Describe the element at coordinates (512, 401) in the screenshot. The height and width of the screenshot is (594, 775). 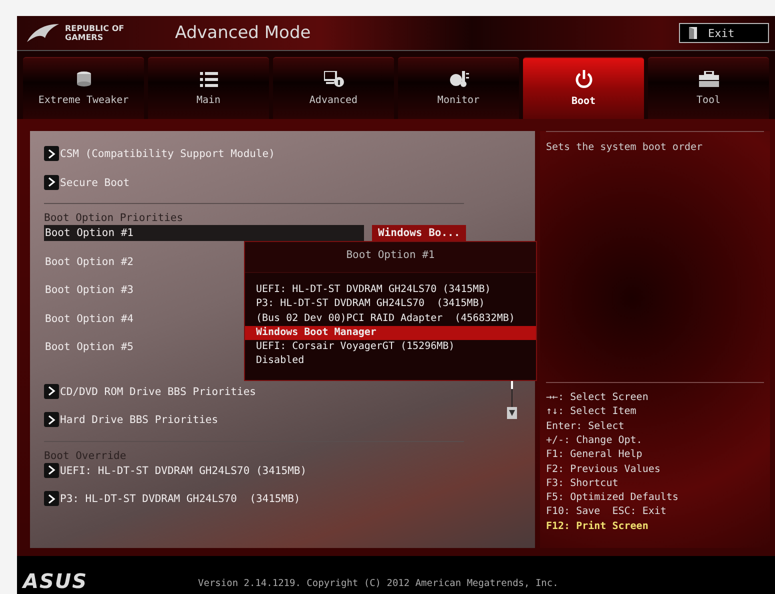
I see `scrollbar-drawing` at that location.